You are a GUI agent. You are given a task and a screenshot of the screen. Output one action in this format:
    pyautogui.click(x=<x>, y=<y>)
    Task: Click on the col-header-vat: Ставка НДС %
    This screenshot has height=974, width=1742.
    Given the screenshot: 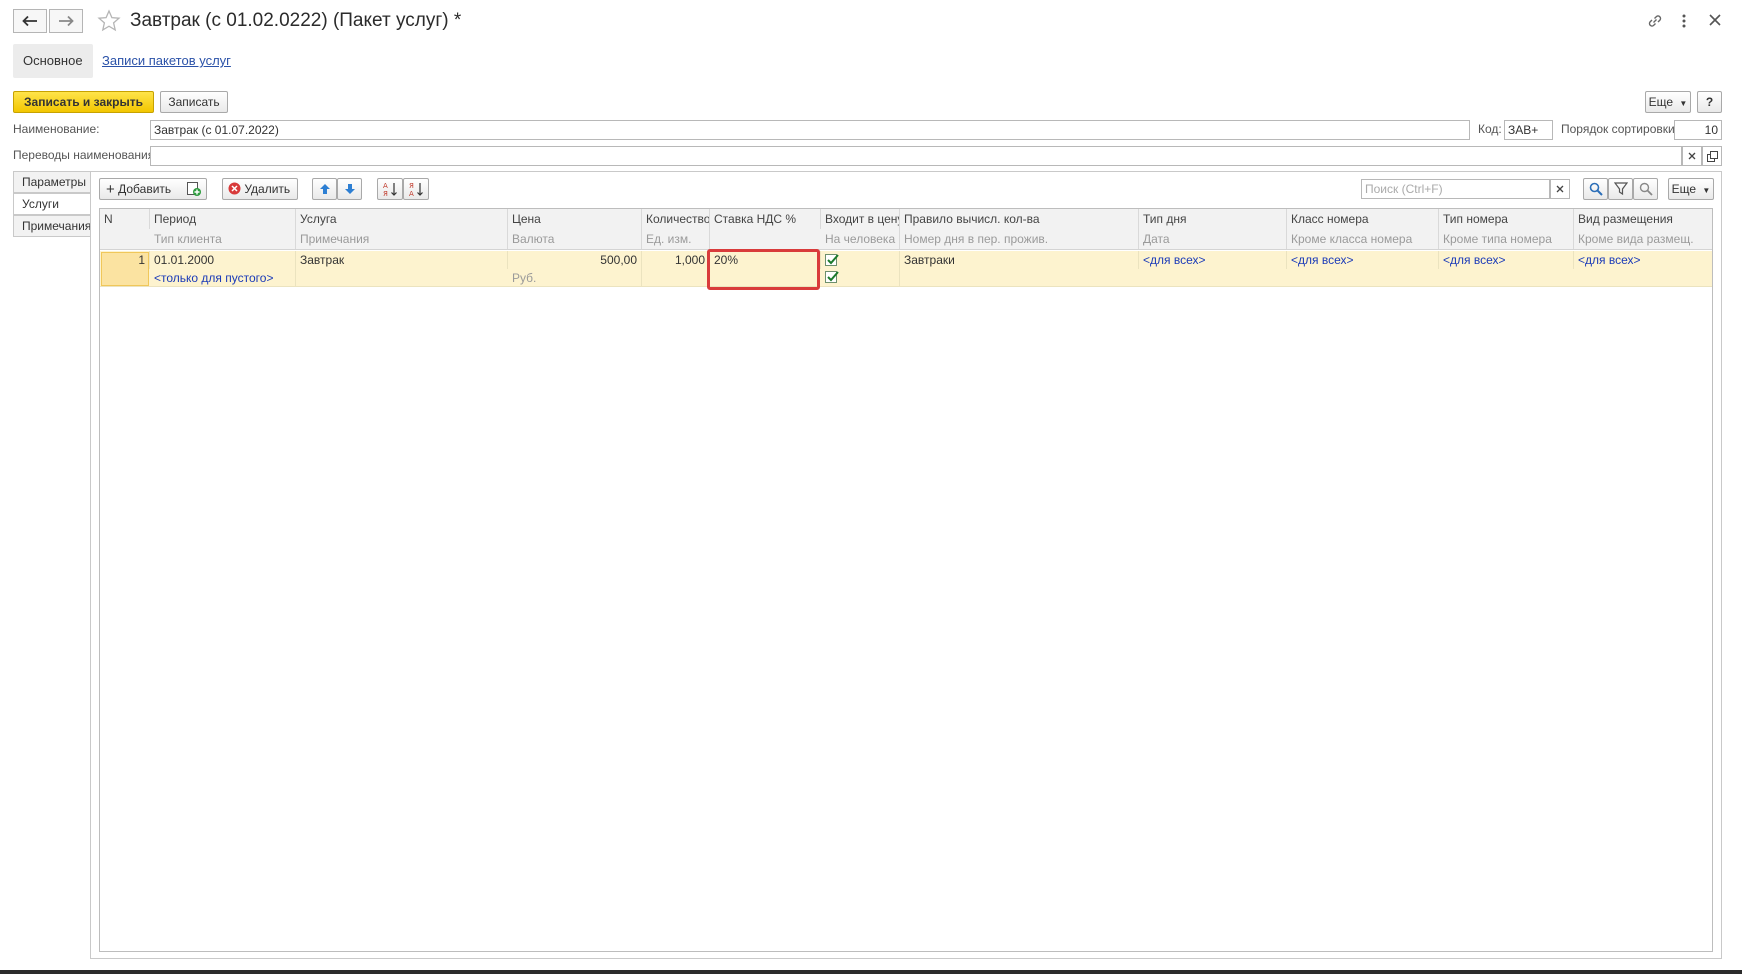 What is the action you would take?
    pyautogui.click(x=765, y=219)
    